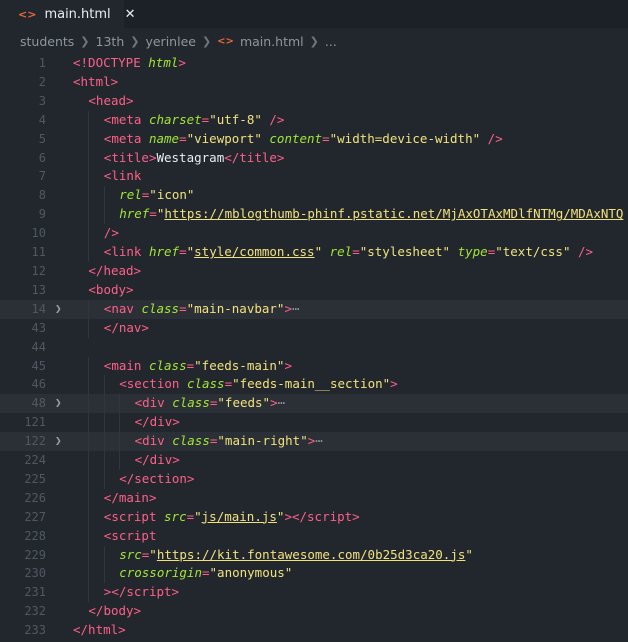 The width and height of the screenshot is (628, 642). Describe the element at coordinates (110, 41) in the screenshot. I see `breadcrumb-item-13th: 13th` at that location.